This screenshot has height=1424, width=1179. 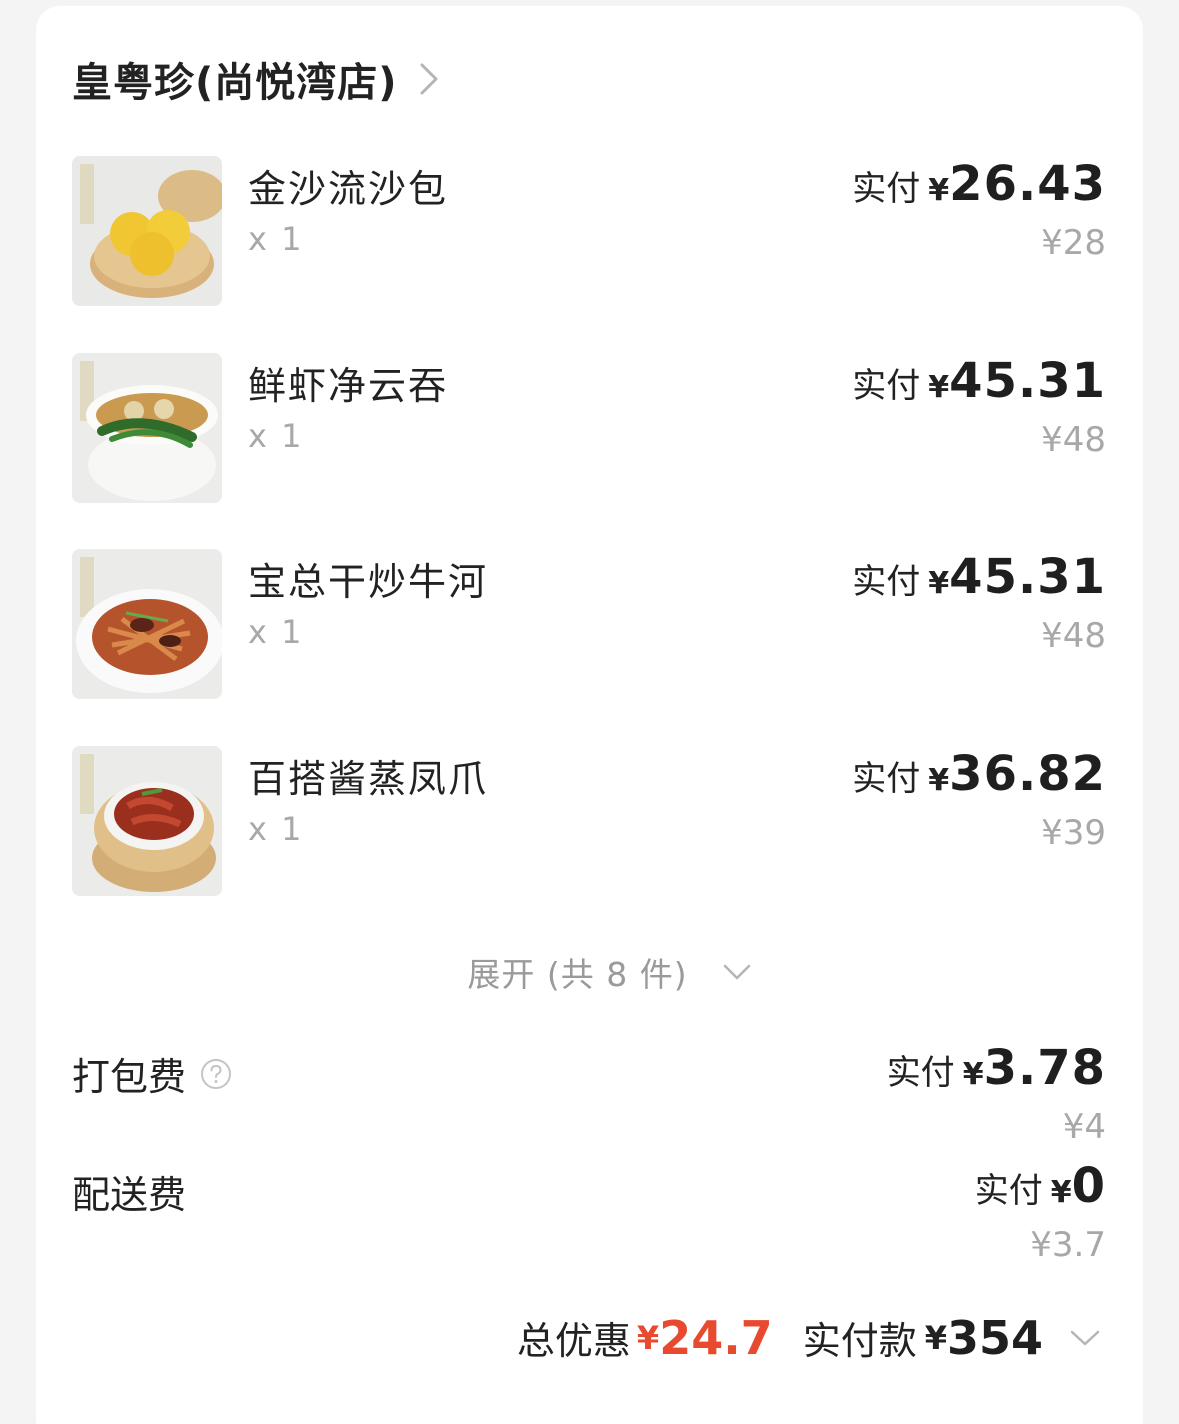 What do you see at coordinates (589, 428) in the screenshot?
I see `order-item: 鲜虾净云吞 x 1 实付 ¥45.31 ¥48` at bounding box center [589, 428].